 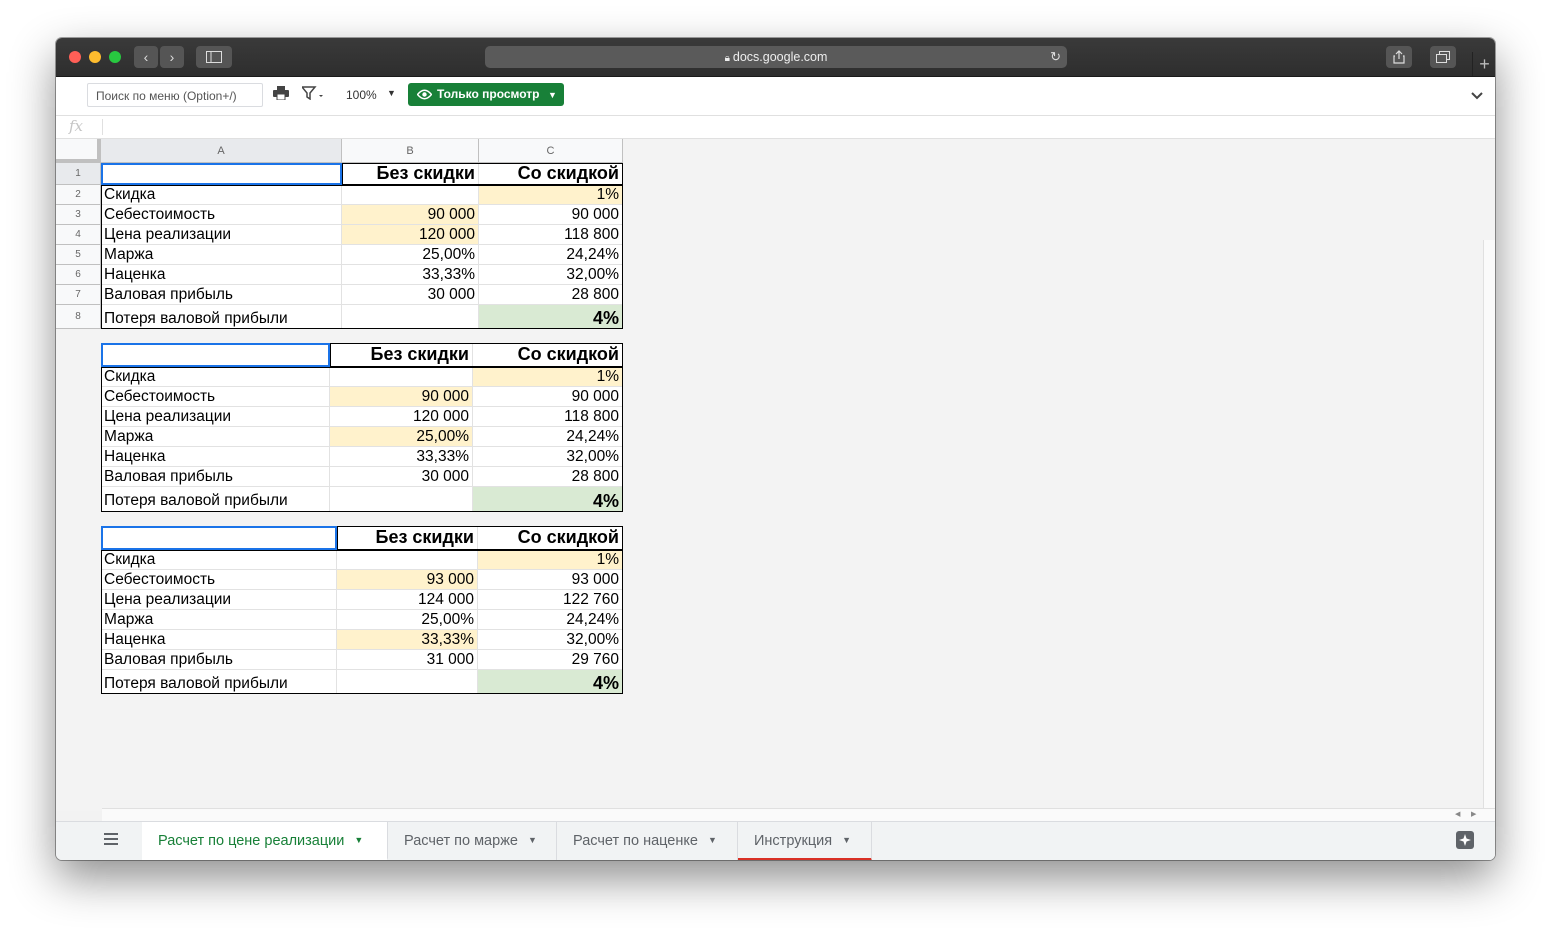 I want to click on zoom-caret-icon: ▼, so click(x=391, y=93).